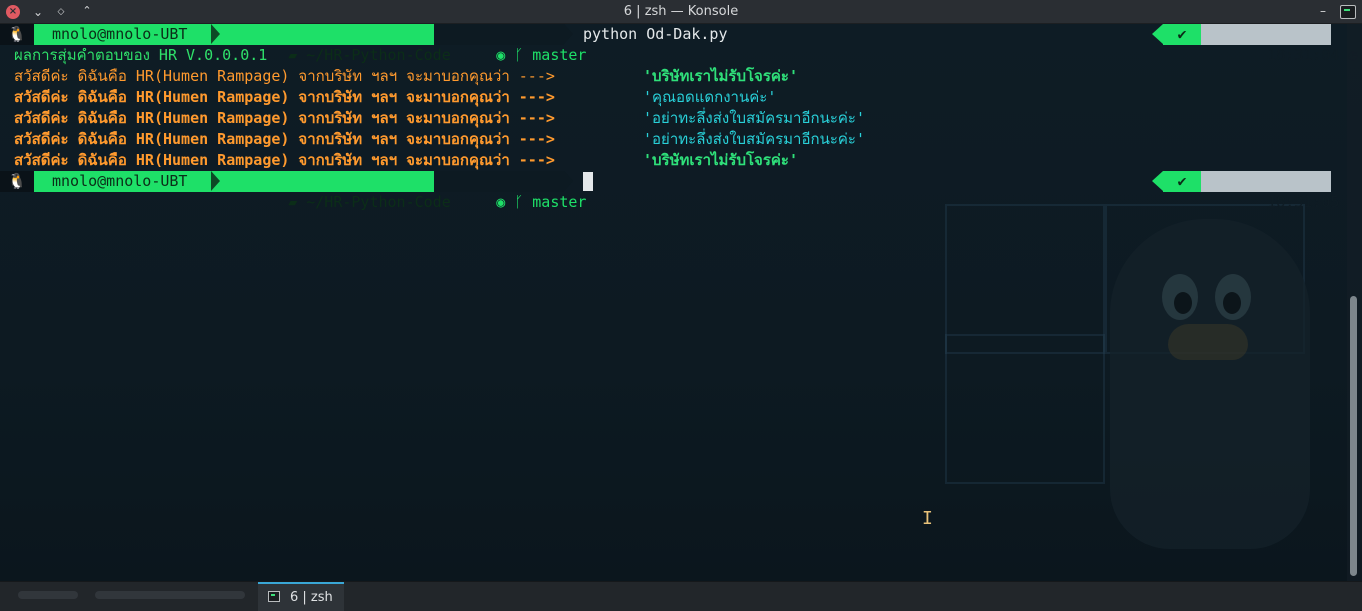 This screenshot has height=611, width=1362. What do you see at coordinates (505, 202) in the screenshot?
I see `github-icon: ◉` at bounding box center [505, 202].